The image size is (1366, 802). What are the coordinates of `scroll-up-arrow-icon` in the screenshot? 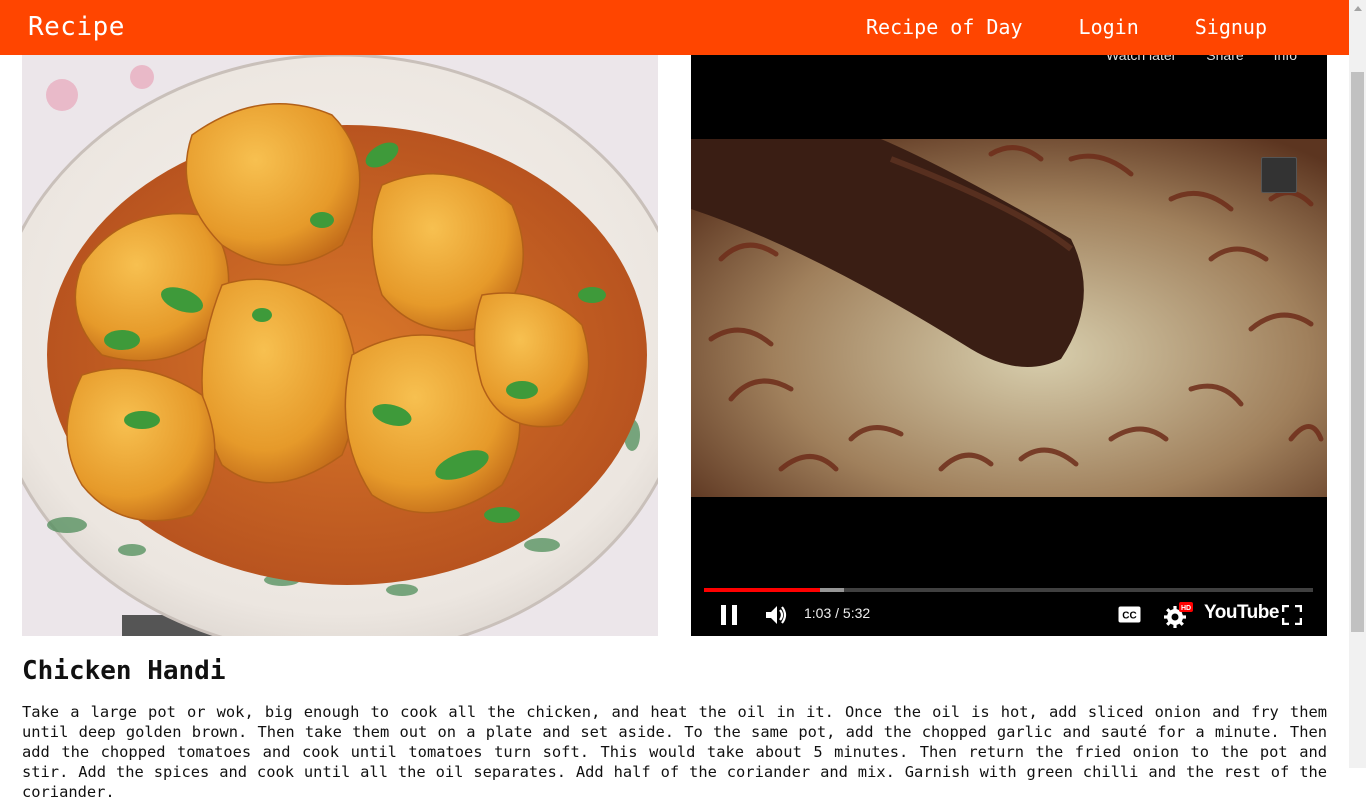 It's located at (1357, 8).